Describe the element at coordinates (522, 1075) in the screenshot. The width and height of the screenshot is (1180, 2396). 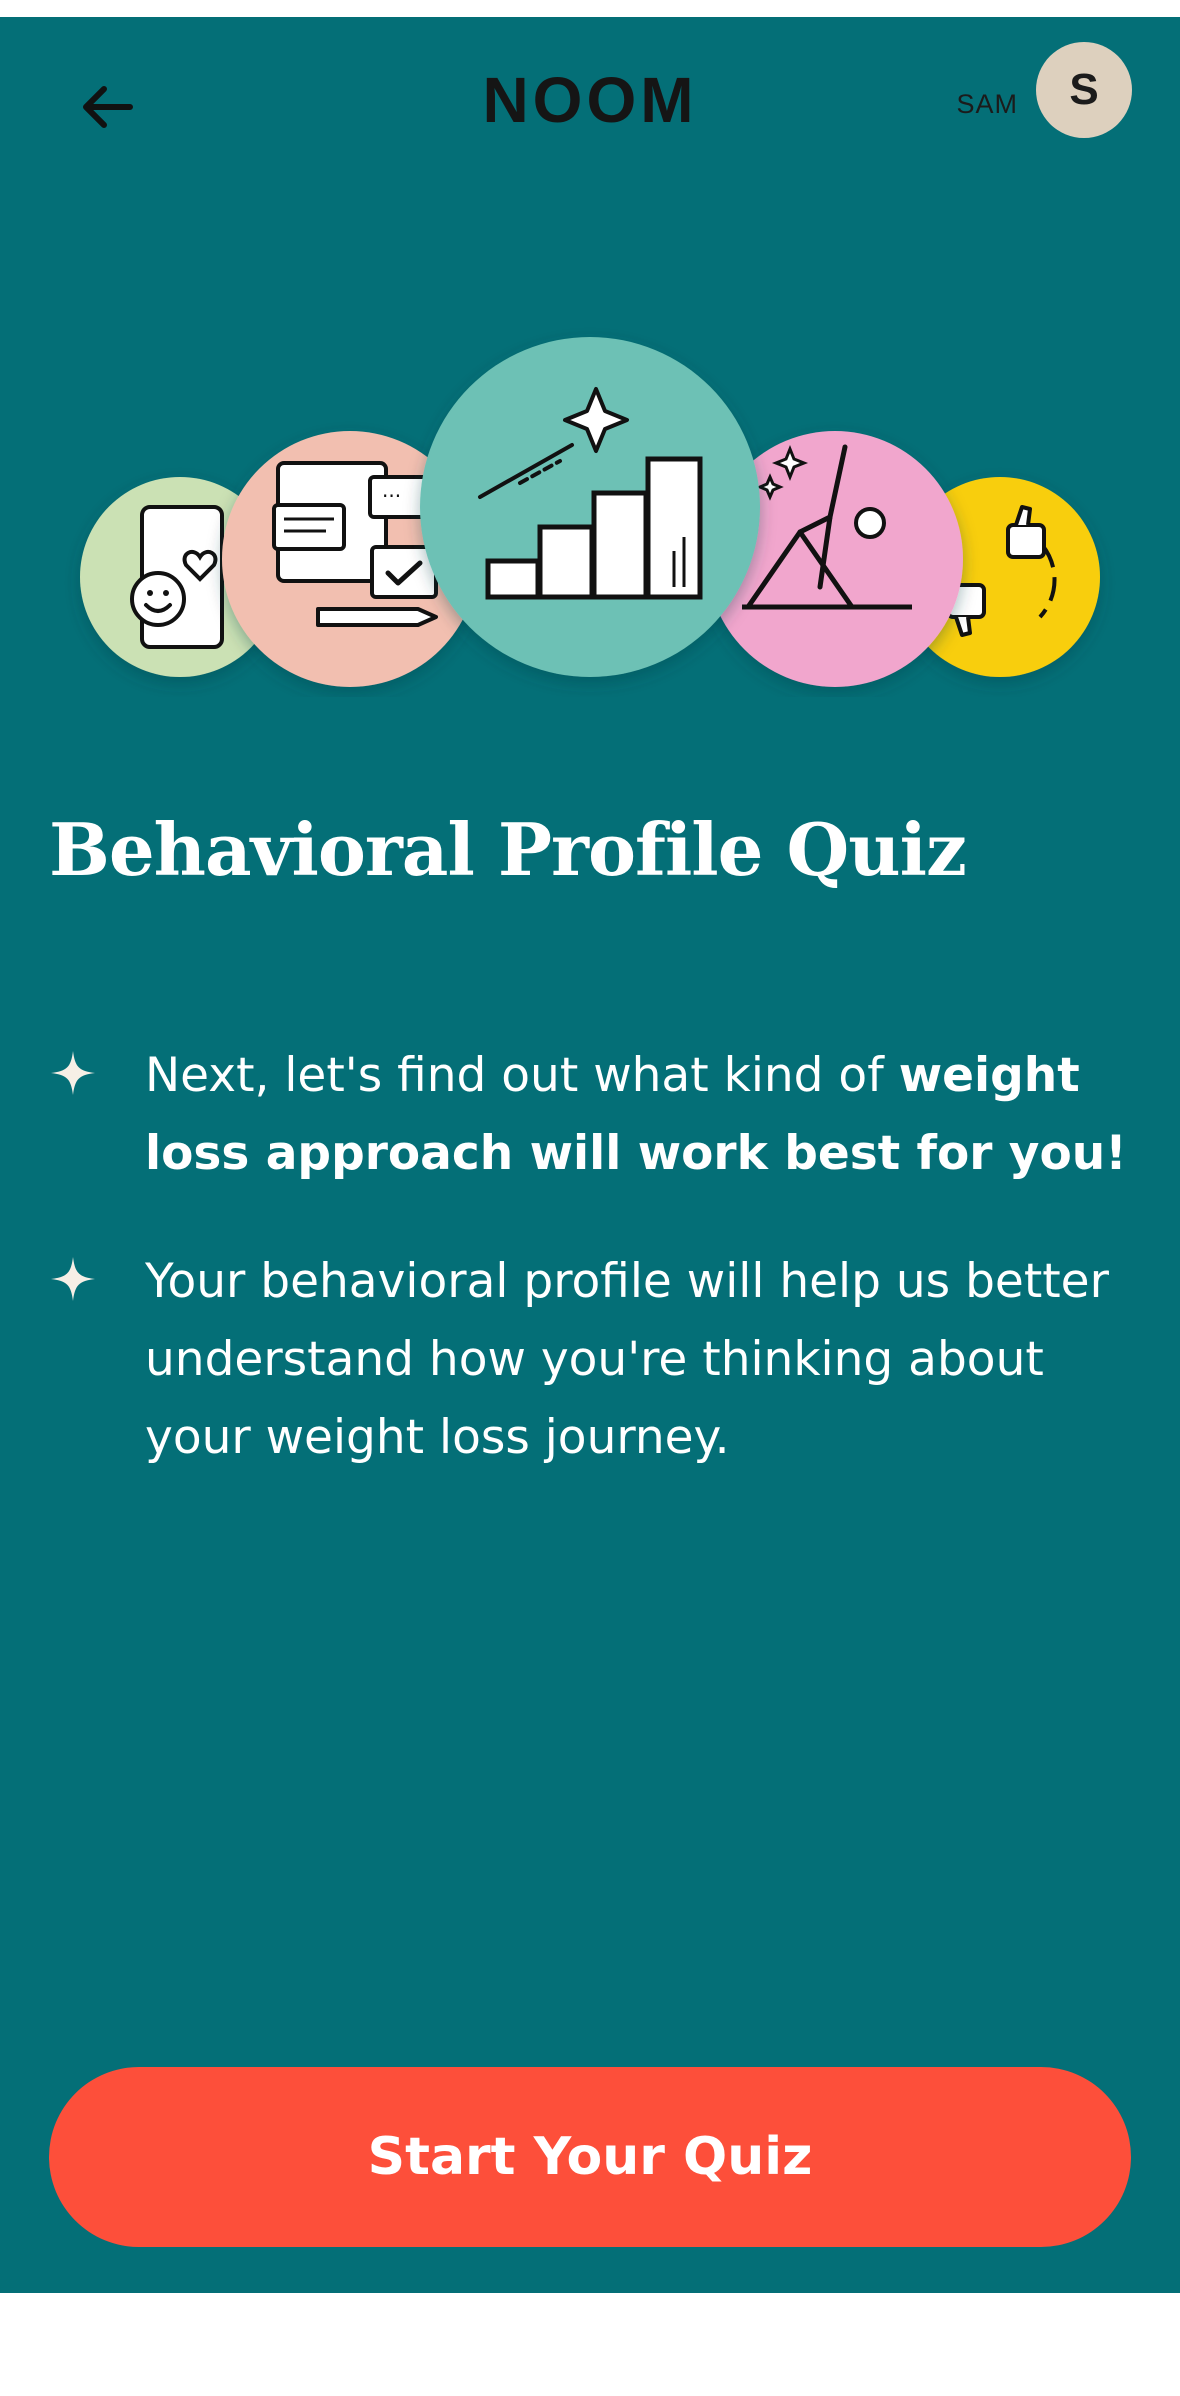
I see `bullet-text: Next, let's find out what kind of` at that location.